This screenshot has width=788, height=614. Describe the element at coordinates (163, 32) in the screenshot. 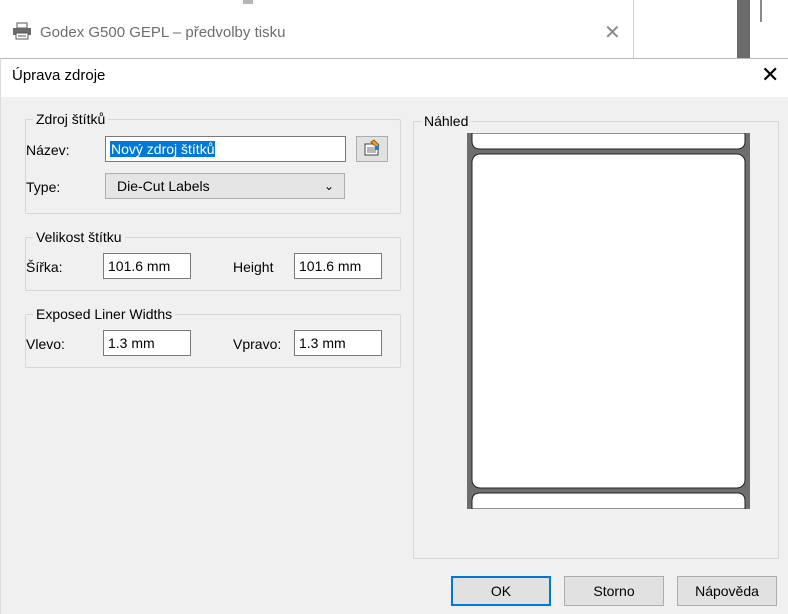

I see `background-window-title: Godex G500 GEPL – předvolby tisku` at that location.